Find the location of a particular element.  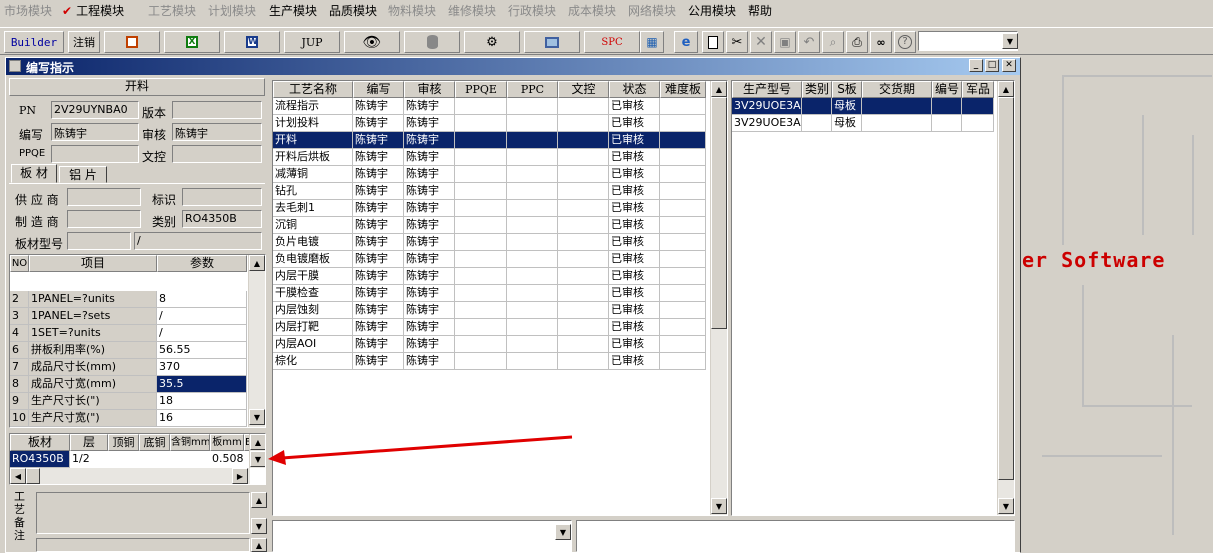

ppt-button is located at coordinates (132, 42).